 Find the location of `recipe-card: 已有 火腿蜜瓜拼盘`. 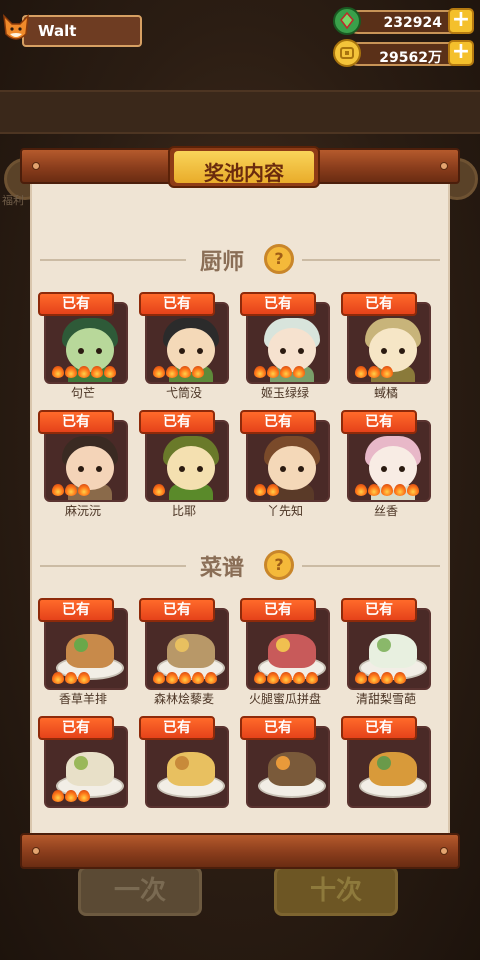

recipe-card: 已有 火腿蜜瓜拼盘 is located at coordinates (285, 653).